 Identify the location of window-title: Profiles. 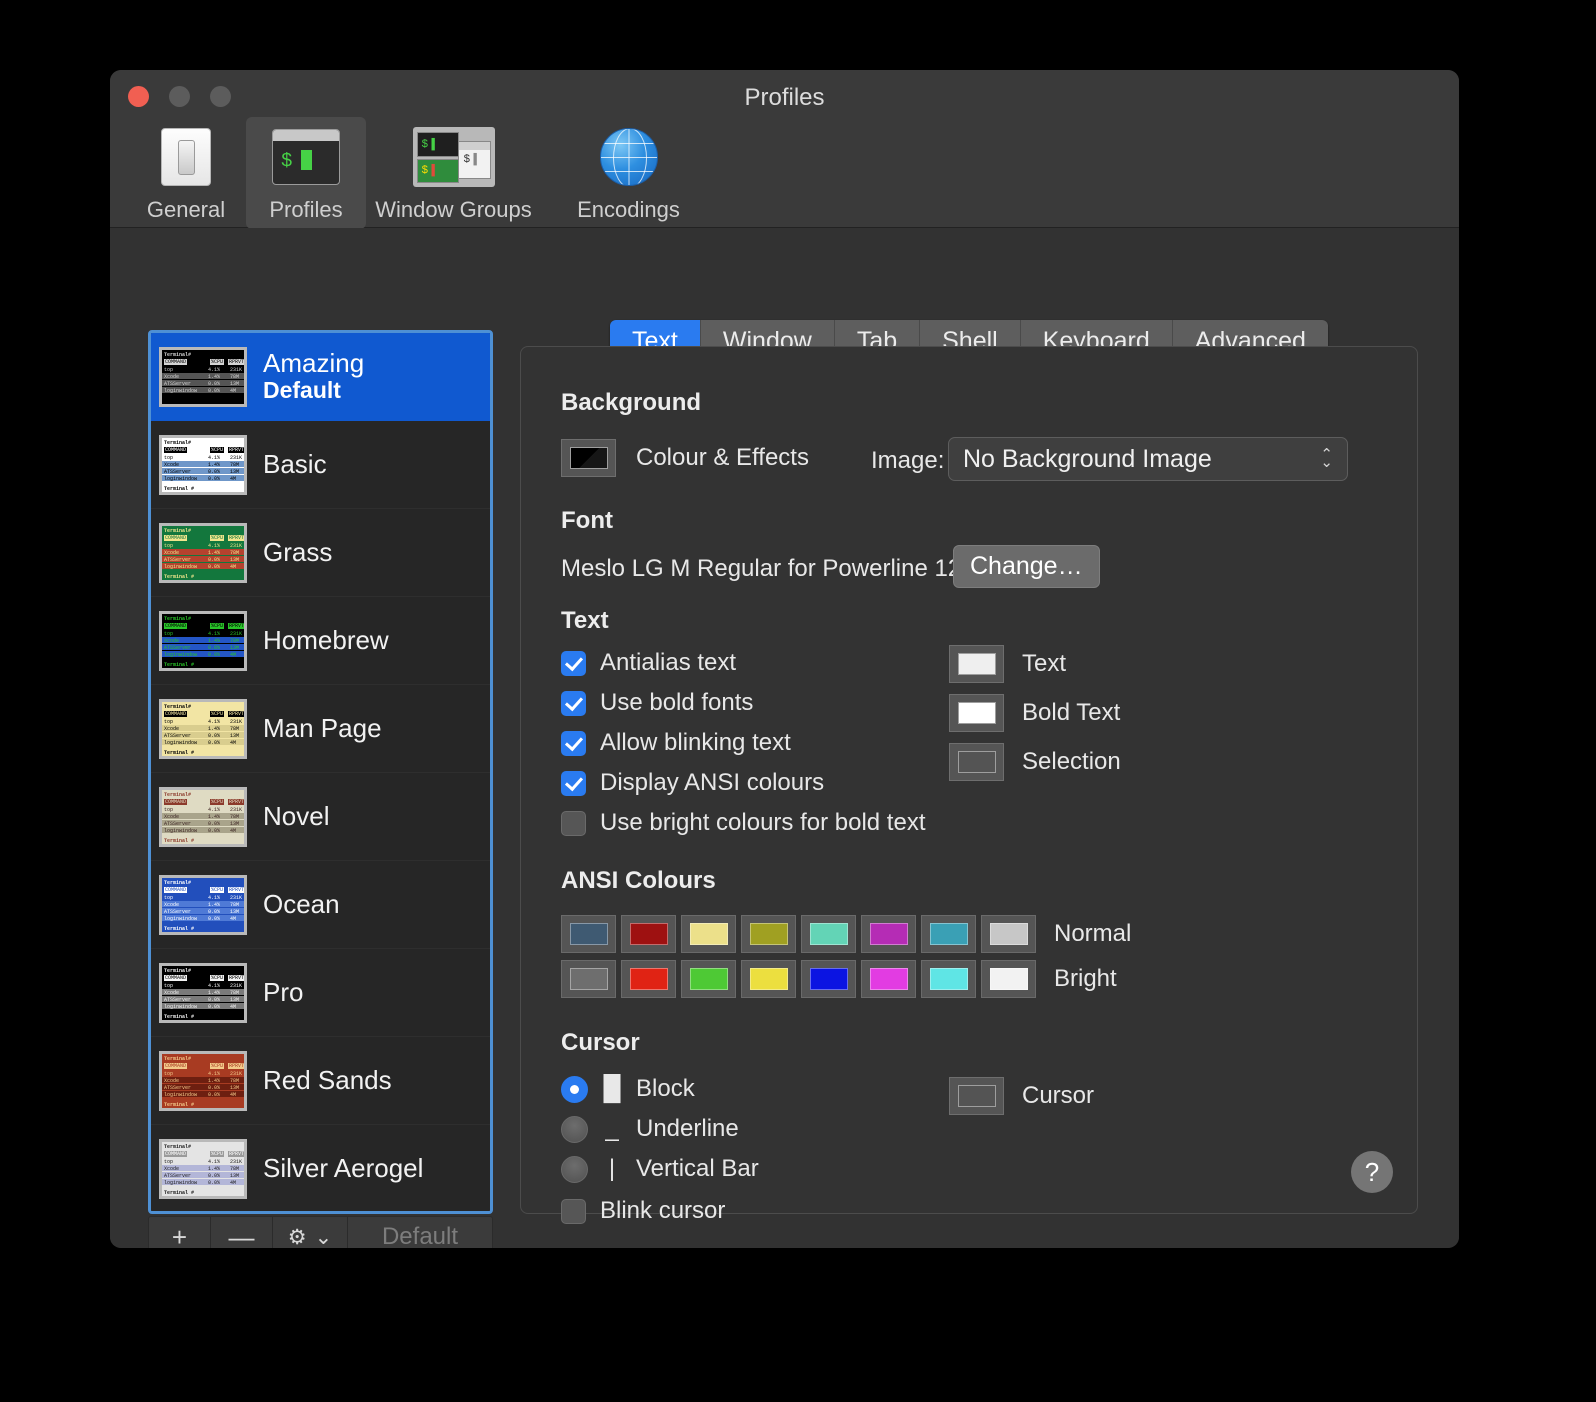
(784, 97).